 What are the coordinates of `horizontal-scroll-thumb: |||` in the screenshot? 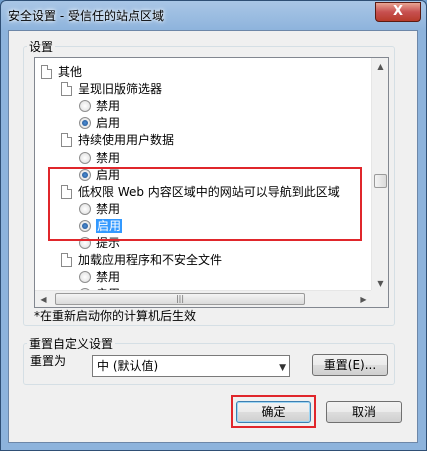 It's located at (180, 299).